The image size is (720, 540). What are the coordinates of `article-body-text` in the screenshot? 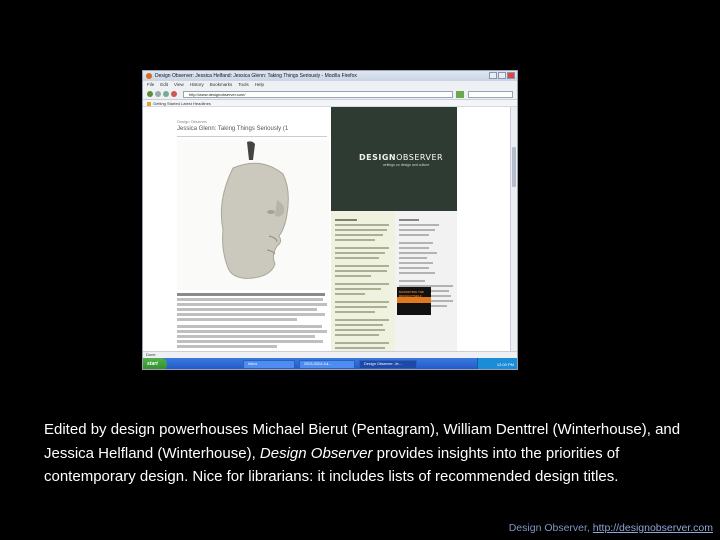 It's located at (252, 321).